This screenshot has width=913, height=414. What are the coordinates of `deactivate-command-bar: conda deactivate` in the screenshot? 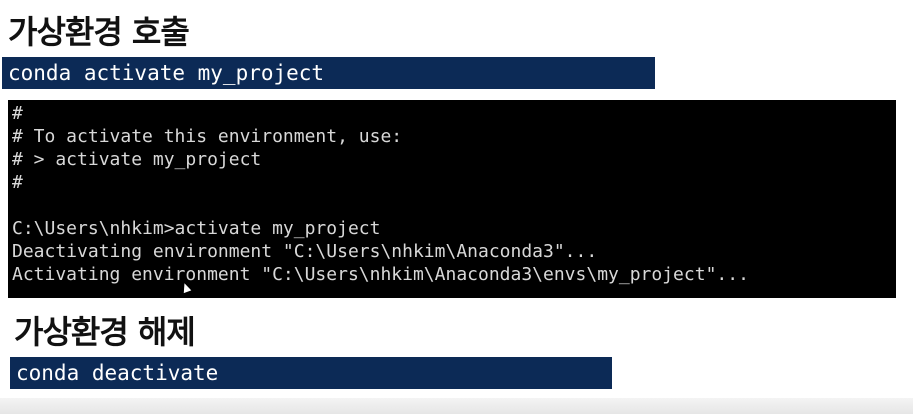 It's located at (311, 373).